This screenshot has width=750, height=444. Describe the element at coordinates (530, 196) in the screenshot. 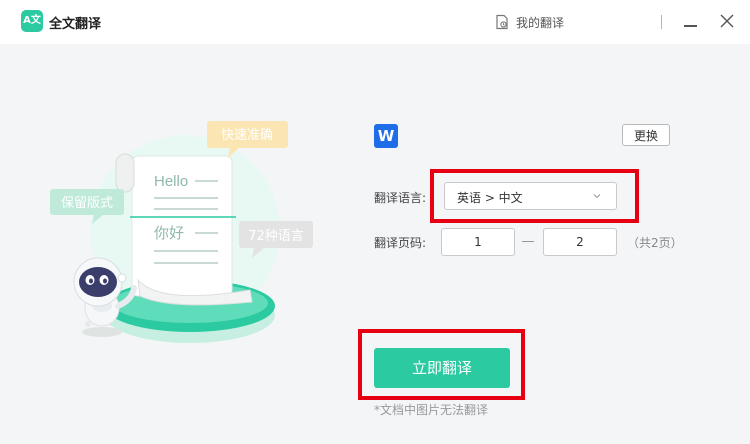

I see `language-select: 英语 > 中文` at that location.